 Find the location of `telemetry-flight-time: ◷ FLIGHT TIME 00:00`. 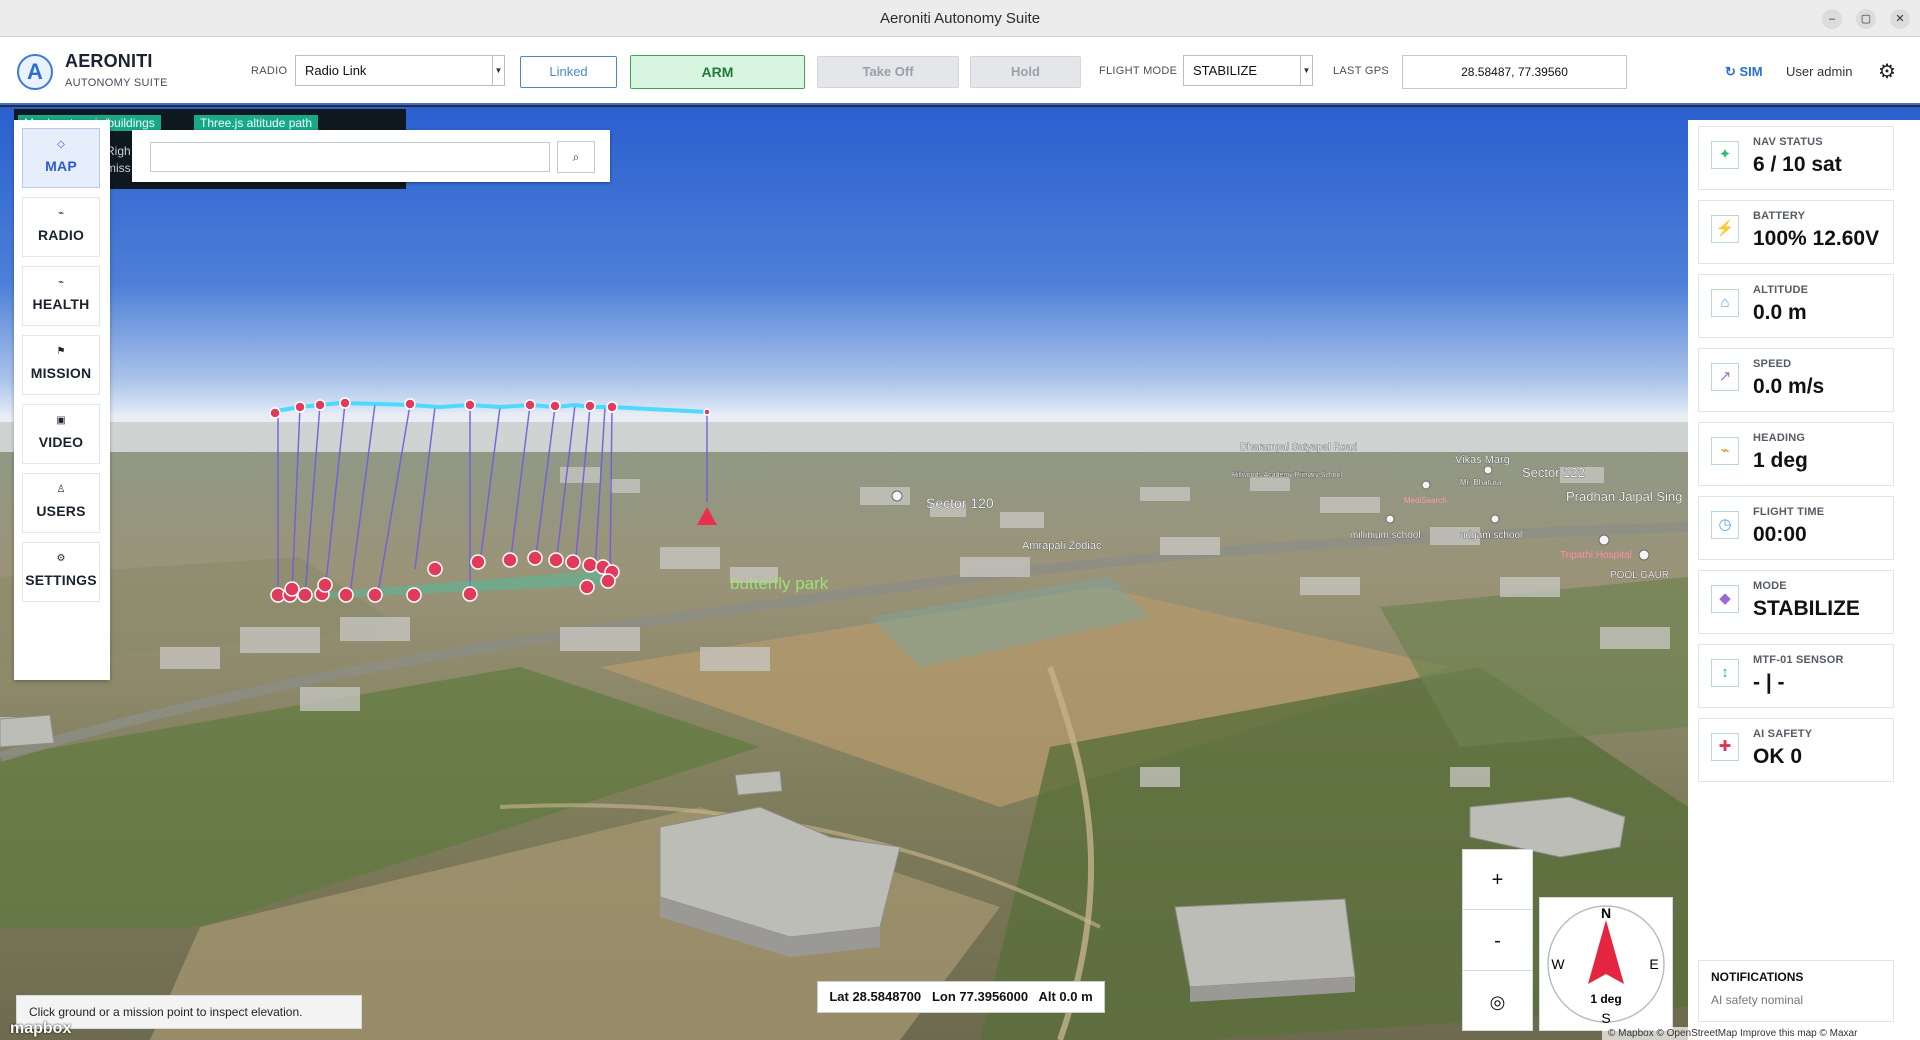

telemetry-flight-time: ◷ FLIGHT TIME 00:00 is located at coordinates (1796, 528).